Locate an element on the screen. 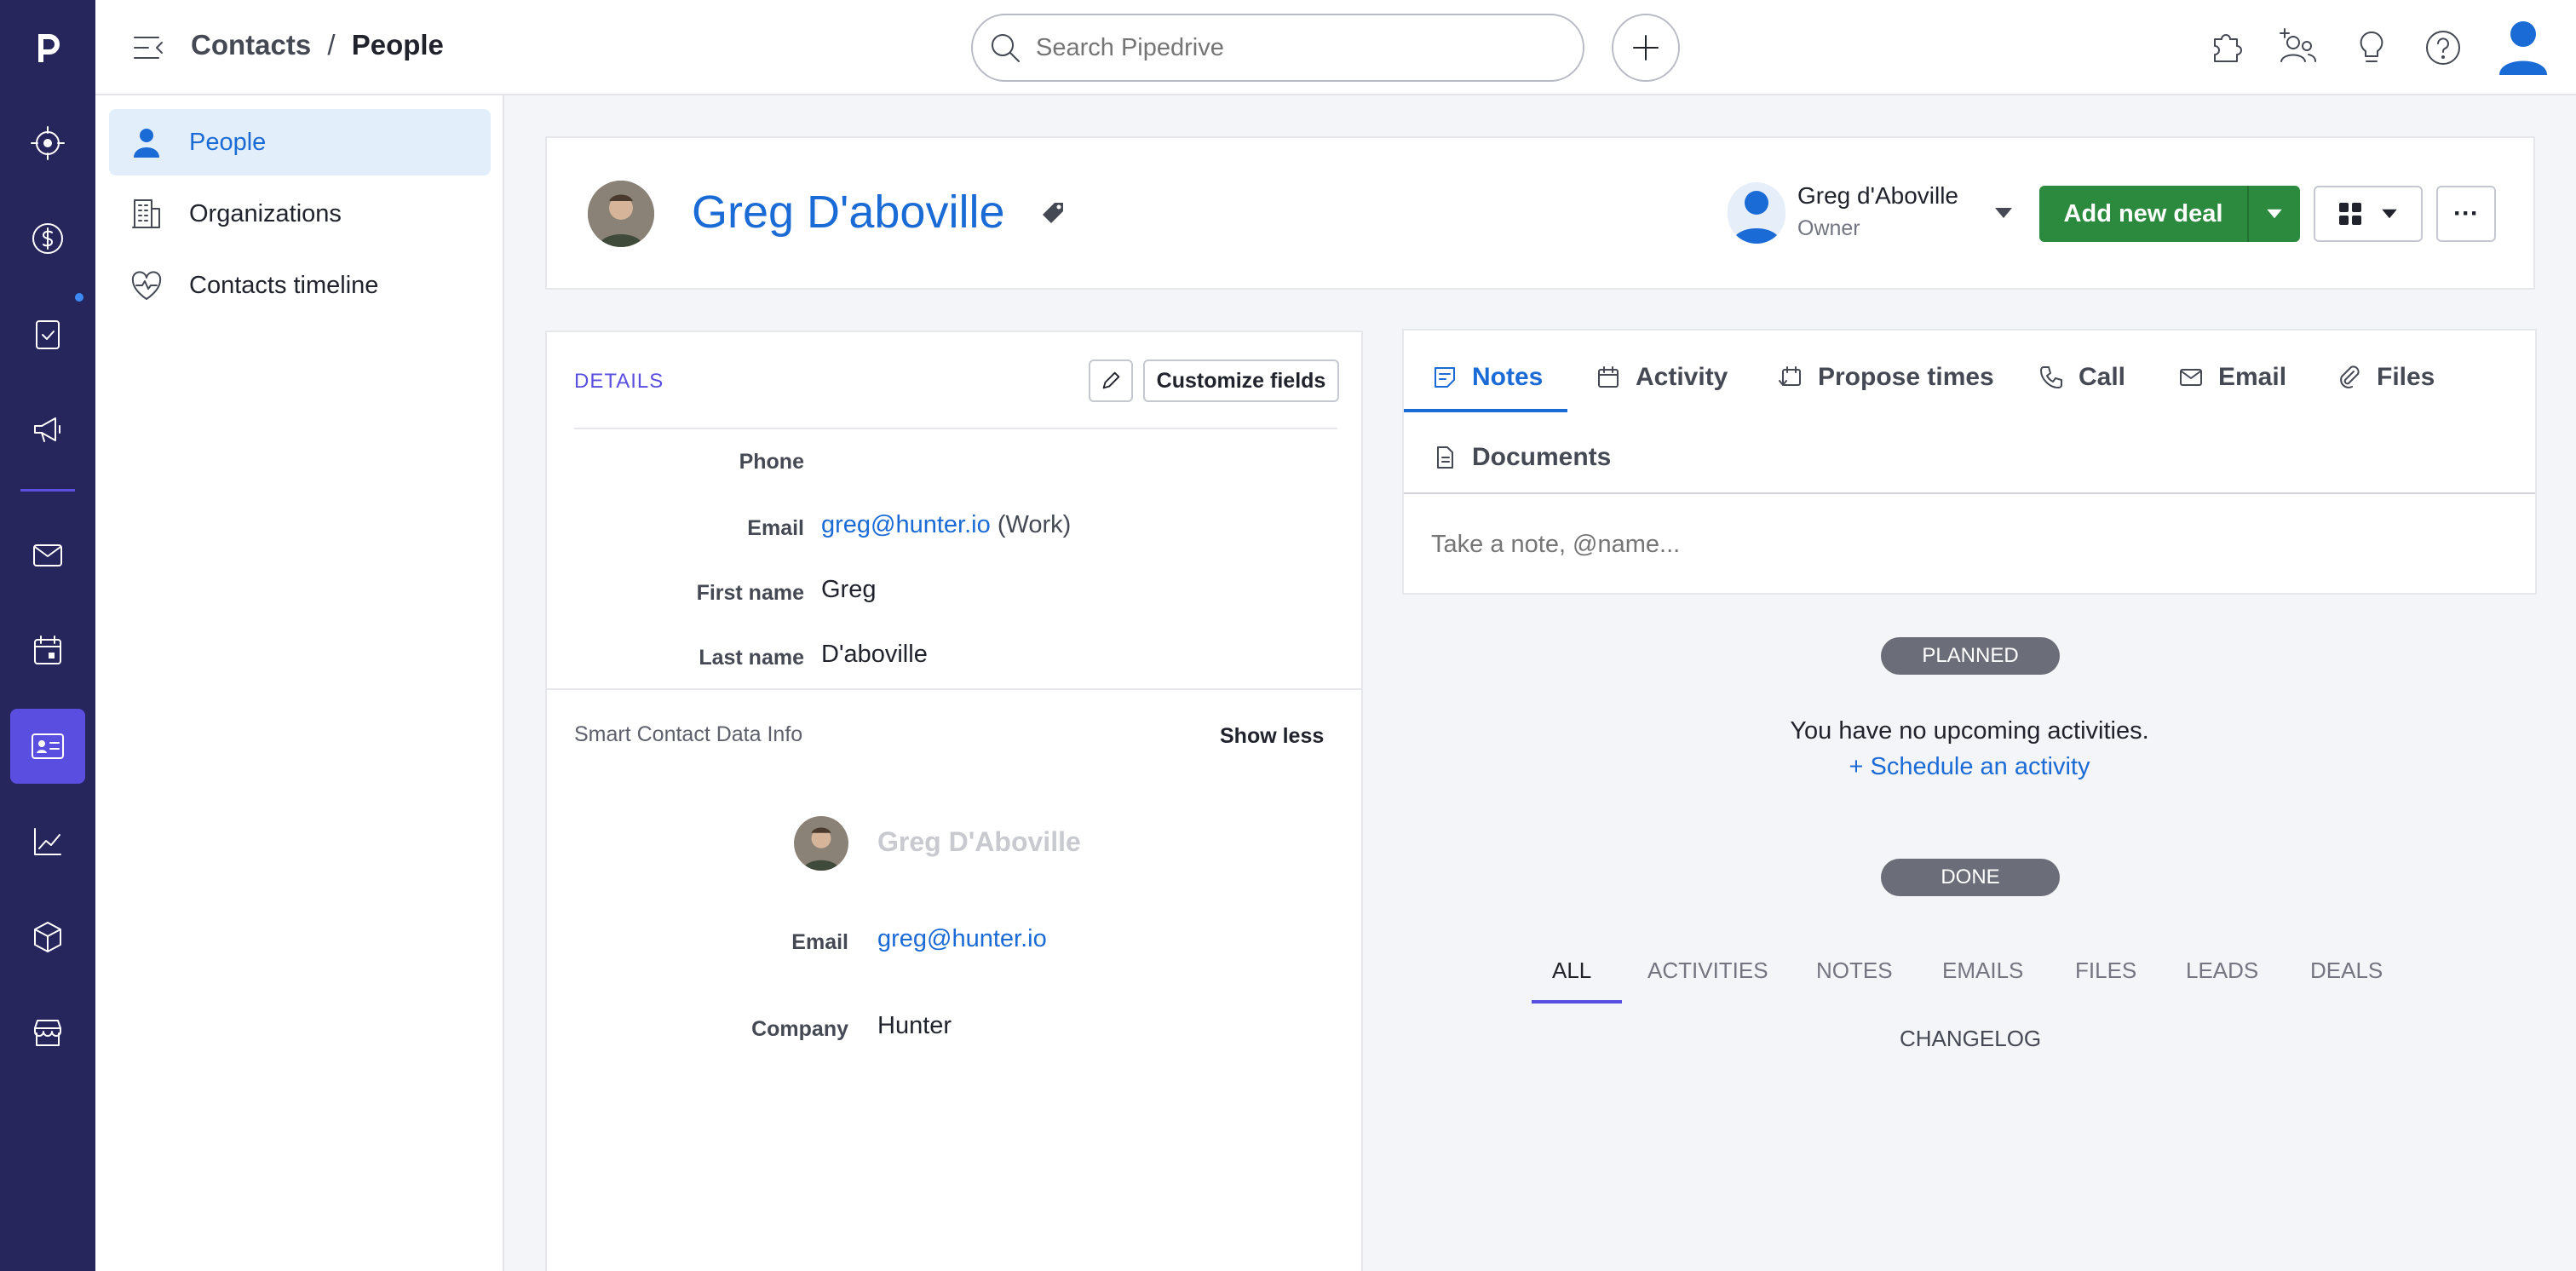 The height and width of the screenshot is (1271, 2576). mail-icon is located at coordinates (48, 555).